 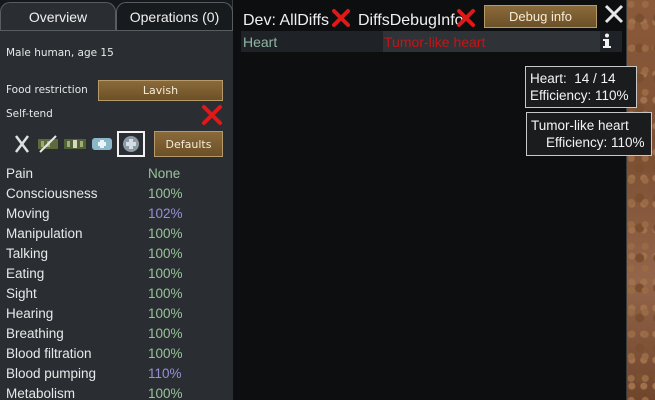 What do you see at coordinates (52, 193) in the screenshot?
I see `capacity-name: Consciousness` at bounding box center [52, 193].